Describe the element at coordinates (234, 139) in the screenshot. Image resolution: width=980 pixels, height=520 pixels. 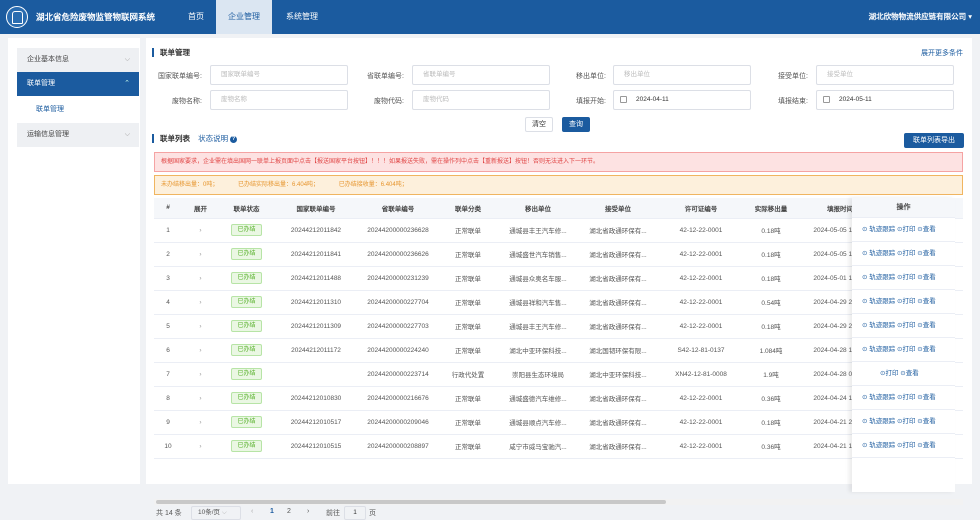
I see `question-icon: ?` at that location.